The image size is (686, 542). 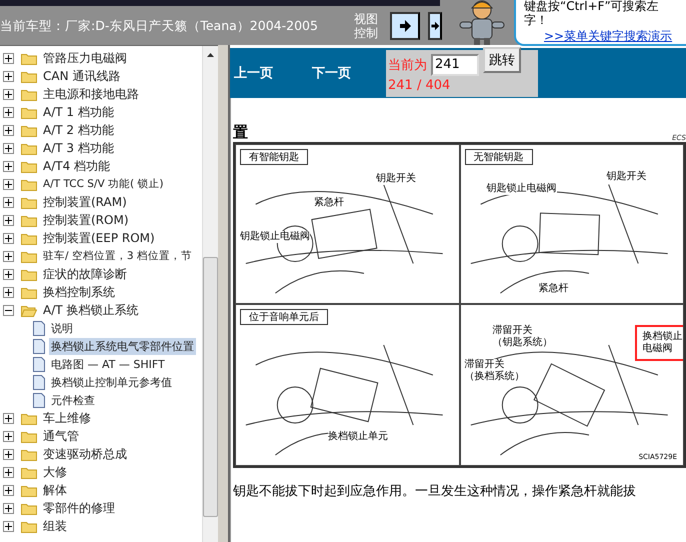 I want to click on tree-item: 驻车/ 空档位置，3 档位置，节, so click(x=117, y=256).